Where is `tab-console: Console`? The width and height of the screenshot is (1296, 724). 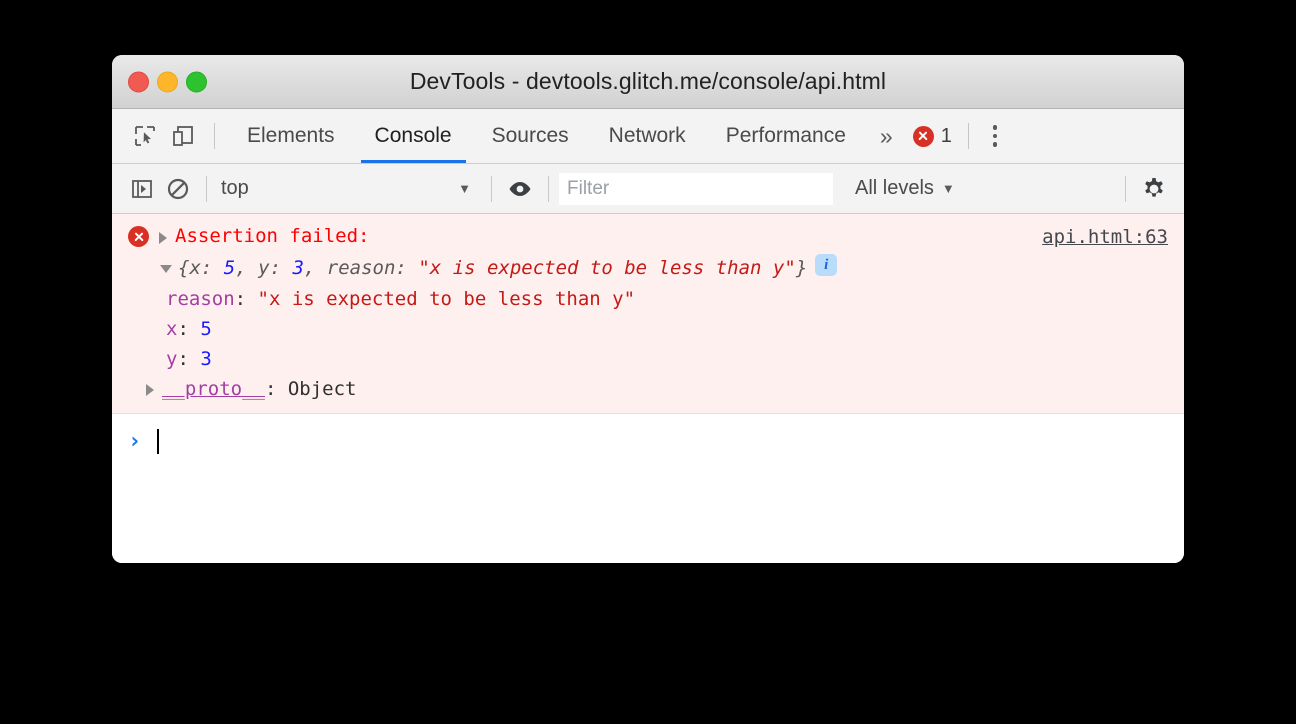 tab-console: Console is located at coordinates (413, 136).